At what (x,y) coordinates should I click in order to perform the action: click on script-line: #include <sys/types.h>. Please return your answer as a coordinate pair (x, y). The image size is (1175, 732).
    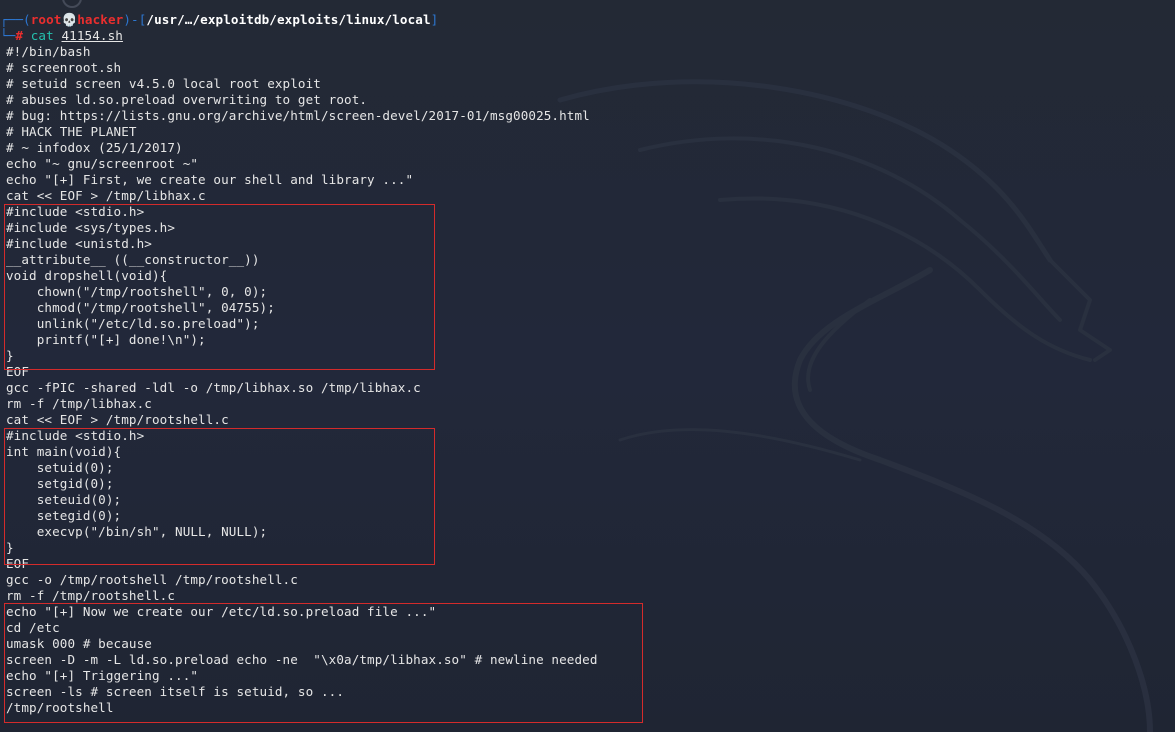
    Looking at the image, I should click on (91, 227).